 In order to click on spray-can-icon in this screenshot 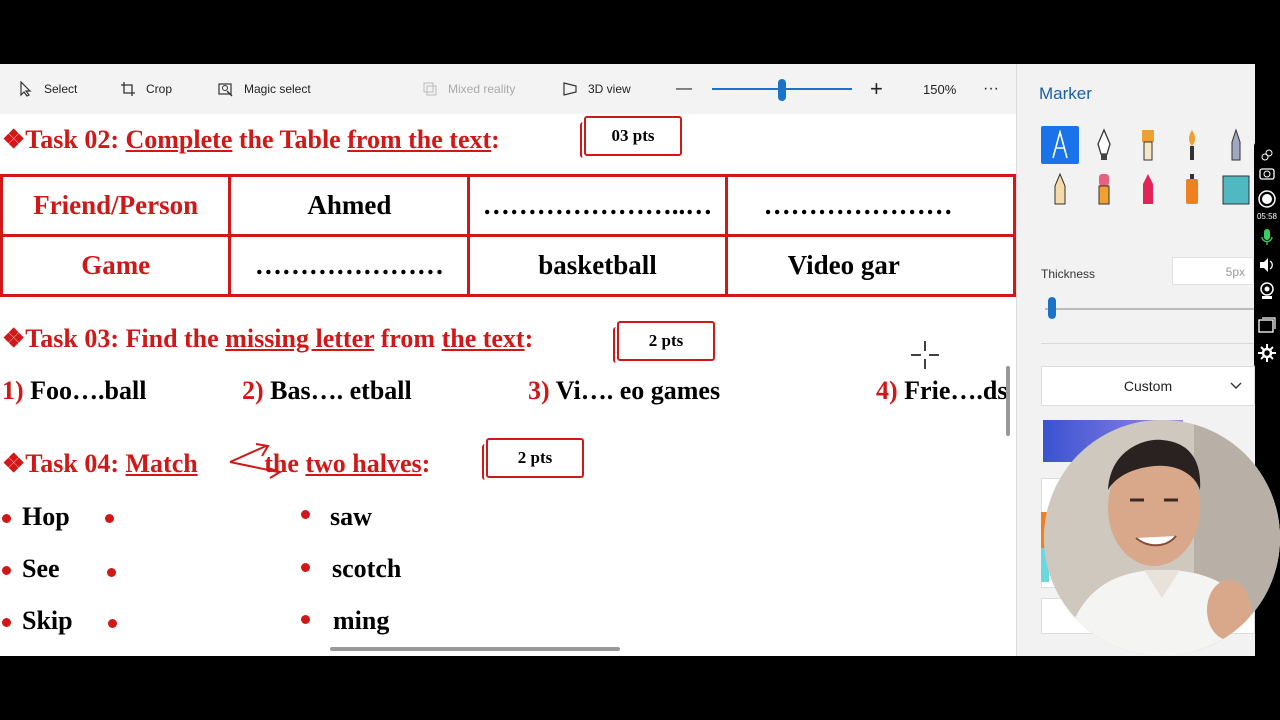, I will do `click(1192, 189)`.